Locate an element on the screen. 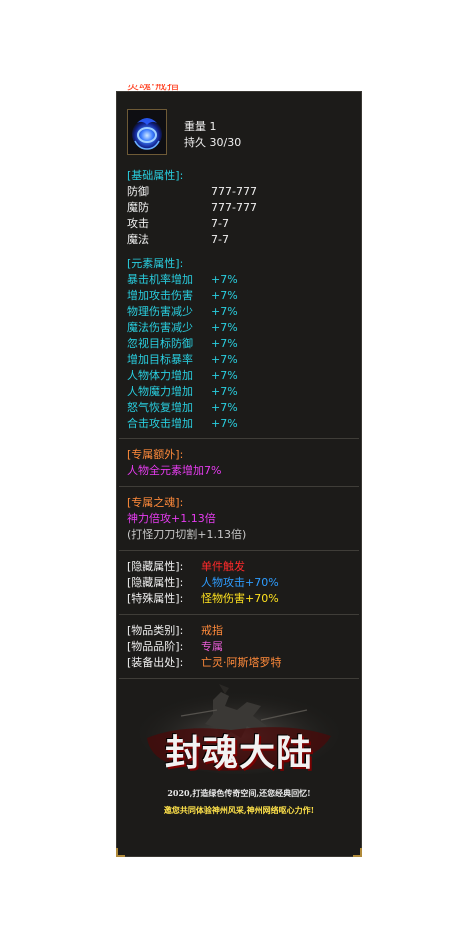 This screenshot has height=949, width=476. item-category-value: 戒指 is located at coordinates (212, 630).